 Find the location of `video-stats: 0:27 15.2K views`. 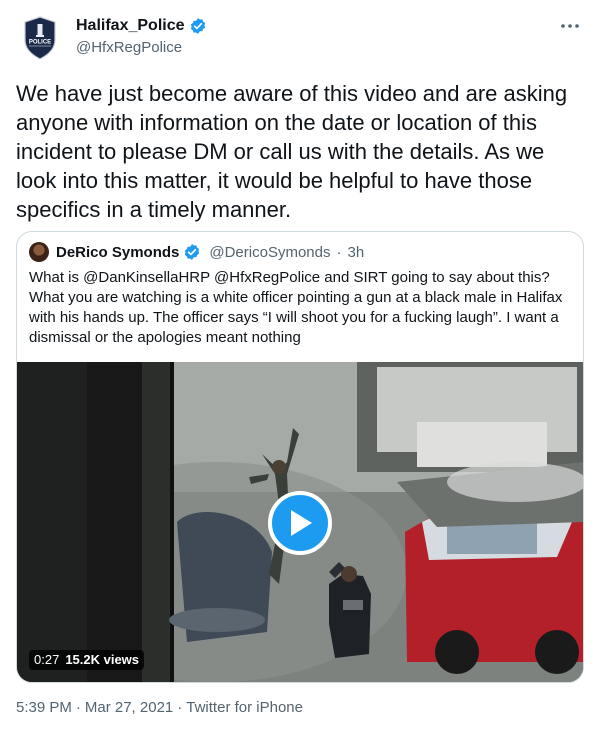

video-stats: 0:27 15.2K views is located at coordinates (87, 660).